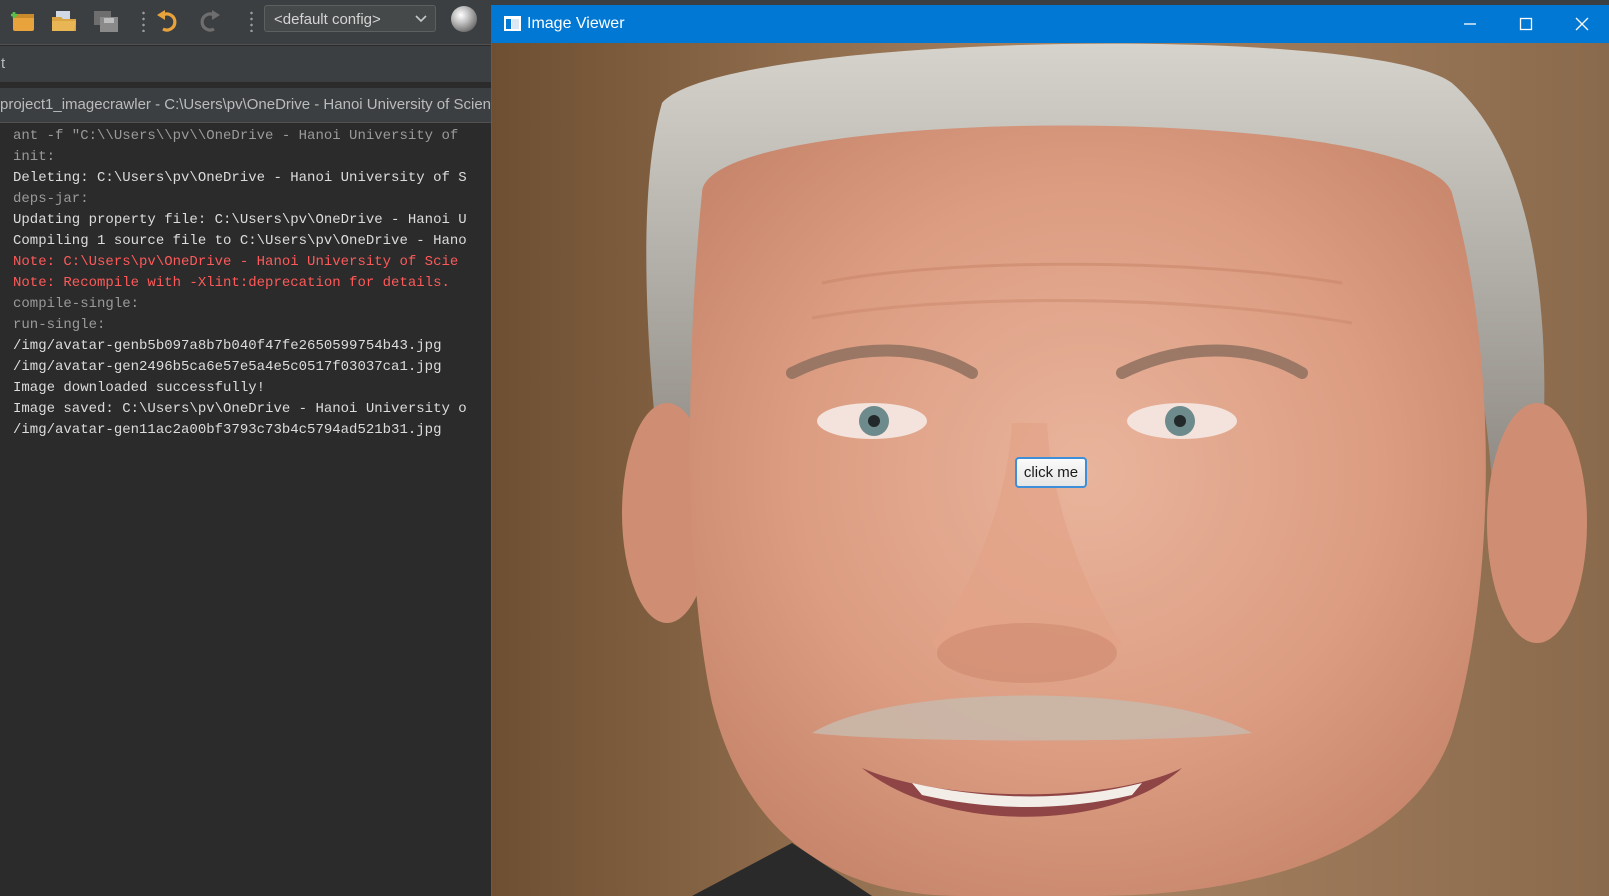 The image size is (1609, 896). Describe the element at coordinates (168, 21) in the screenshot. I see `undo-icon` at that location.